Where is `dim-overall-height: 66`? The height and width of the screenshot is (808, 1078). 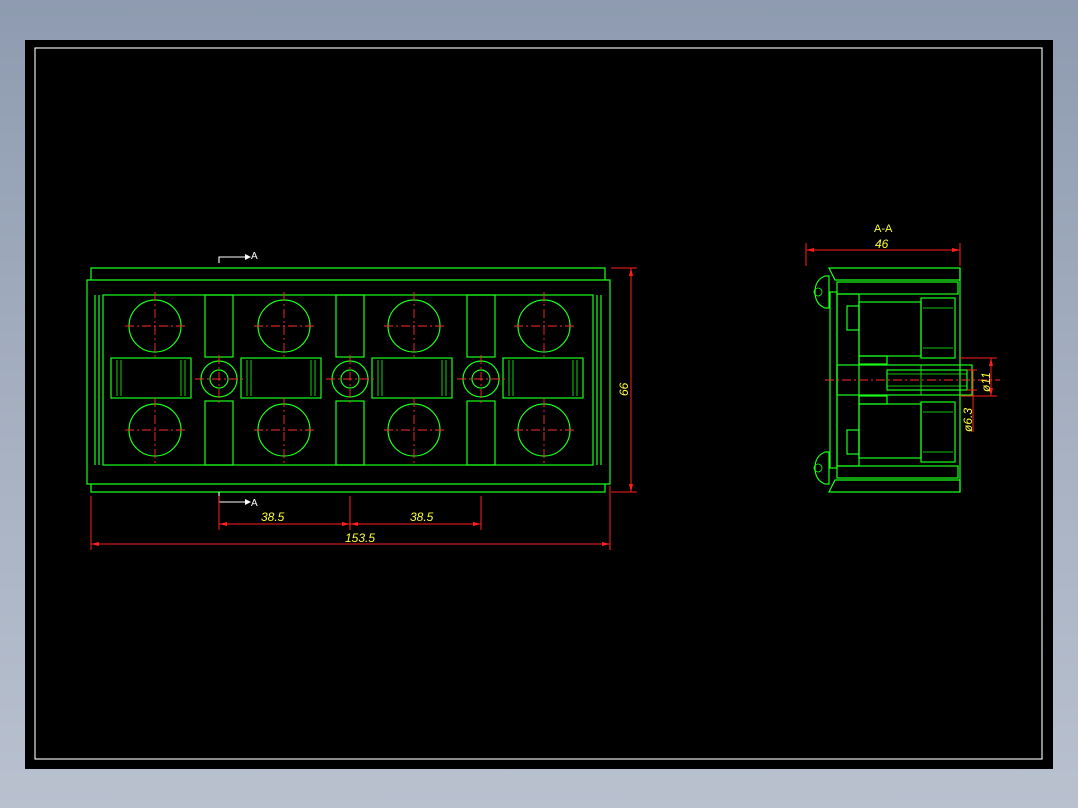 dim-overall-height: 66 is located at coordinates (624, 389).